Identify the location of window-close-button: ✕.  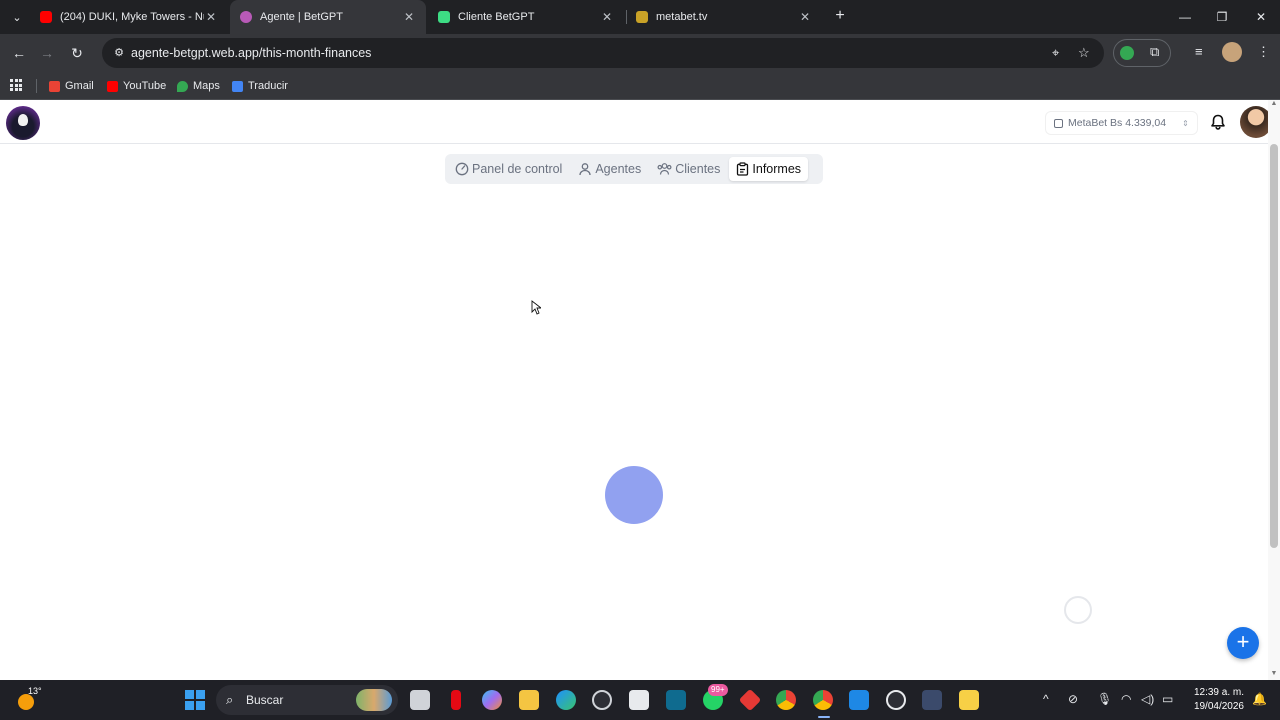
(1261, 17).